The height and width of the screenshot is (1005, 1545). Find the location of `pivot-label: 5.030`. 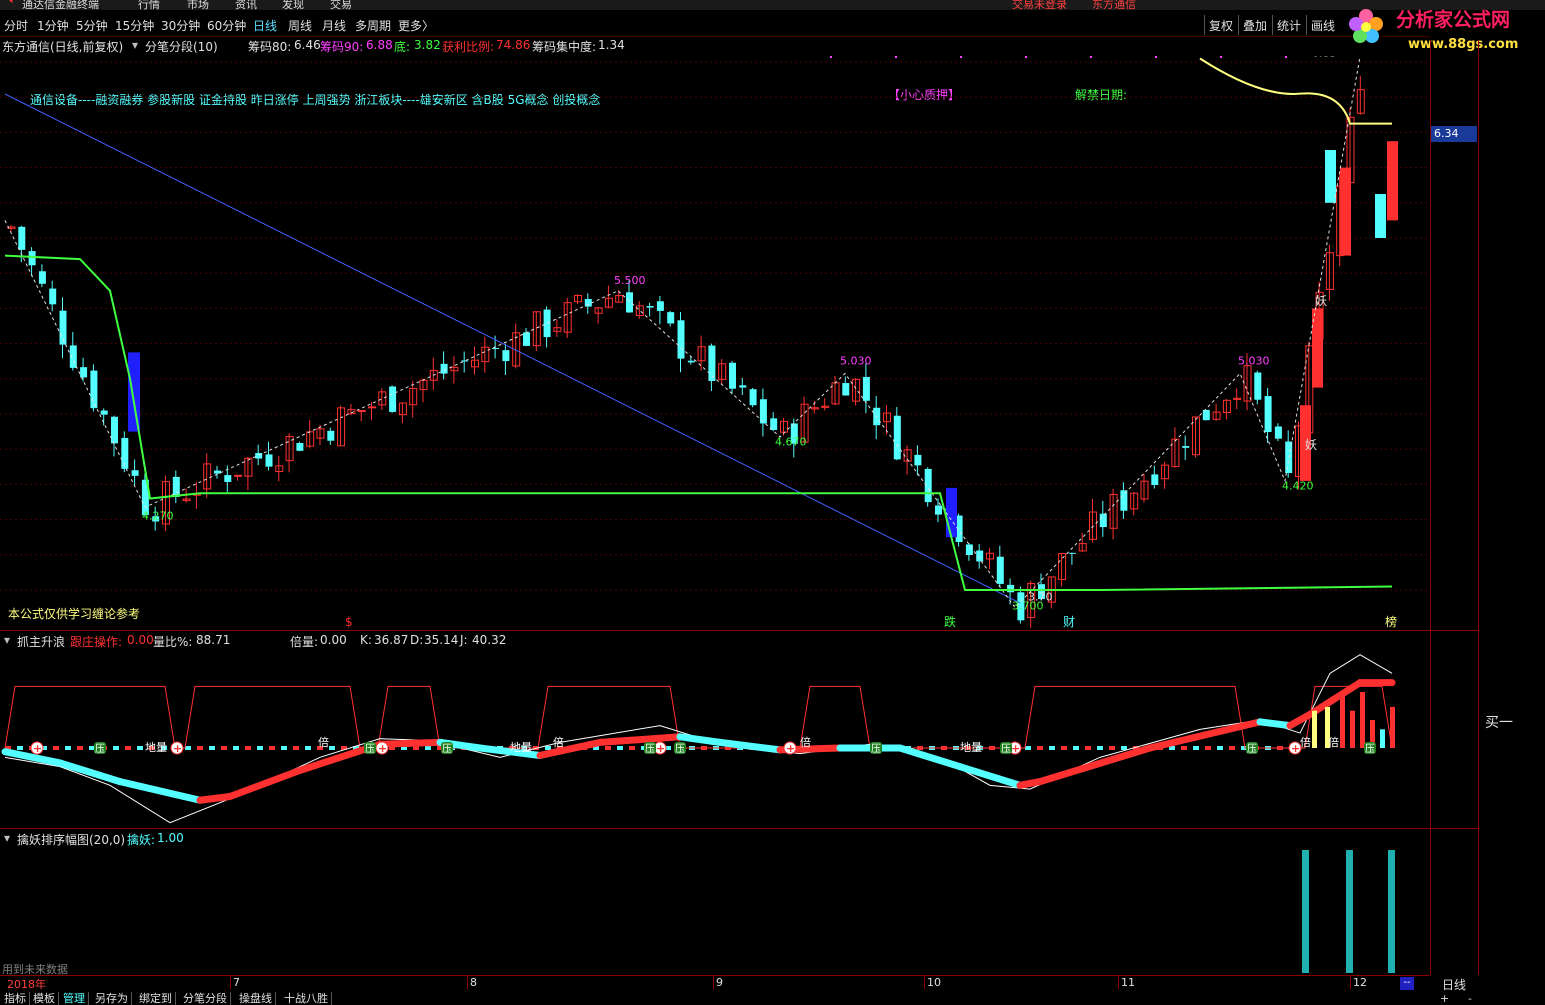

pivot-label: 5.030 is located at coordinates (1254, 361).